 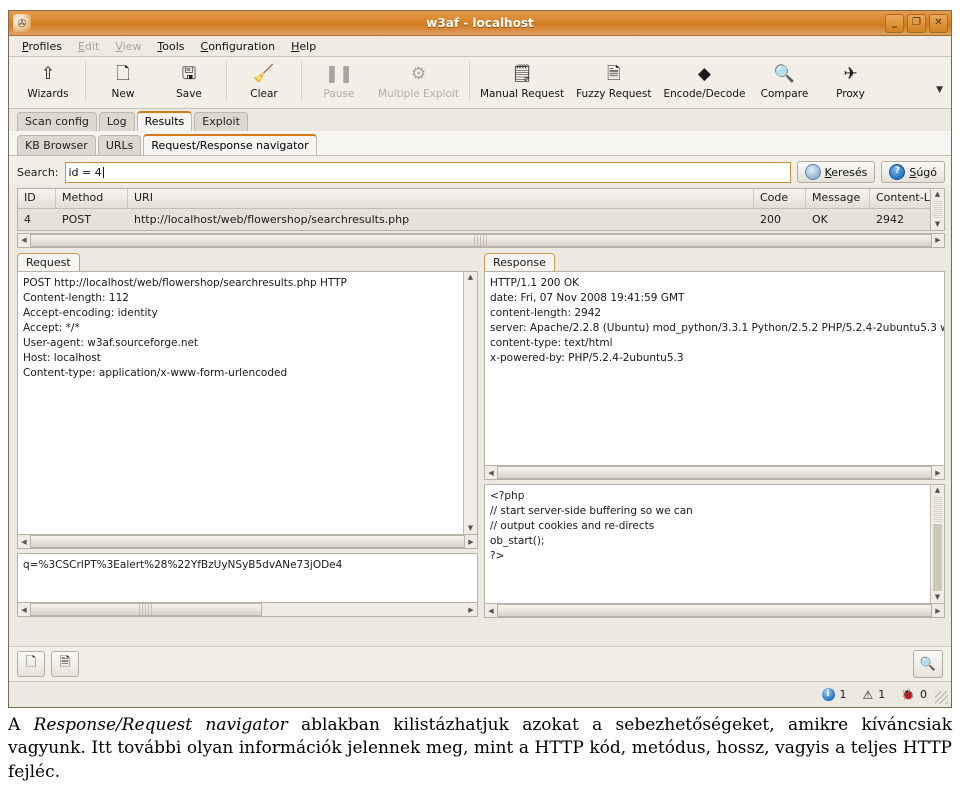 I want to click on response-headers-horizontal-scrollbar: ◀ ▶, so click(x=714, y=473).